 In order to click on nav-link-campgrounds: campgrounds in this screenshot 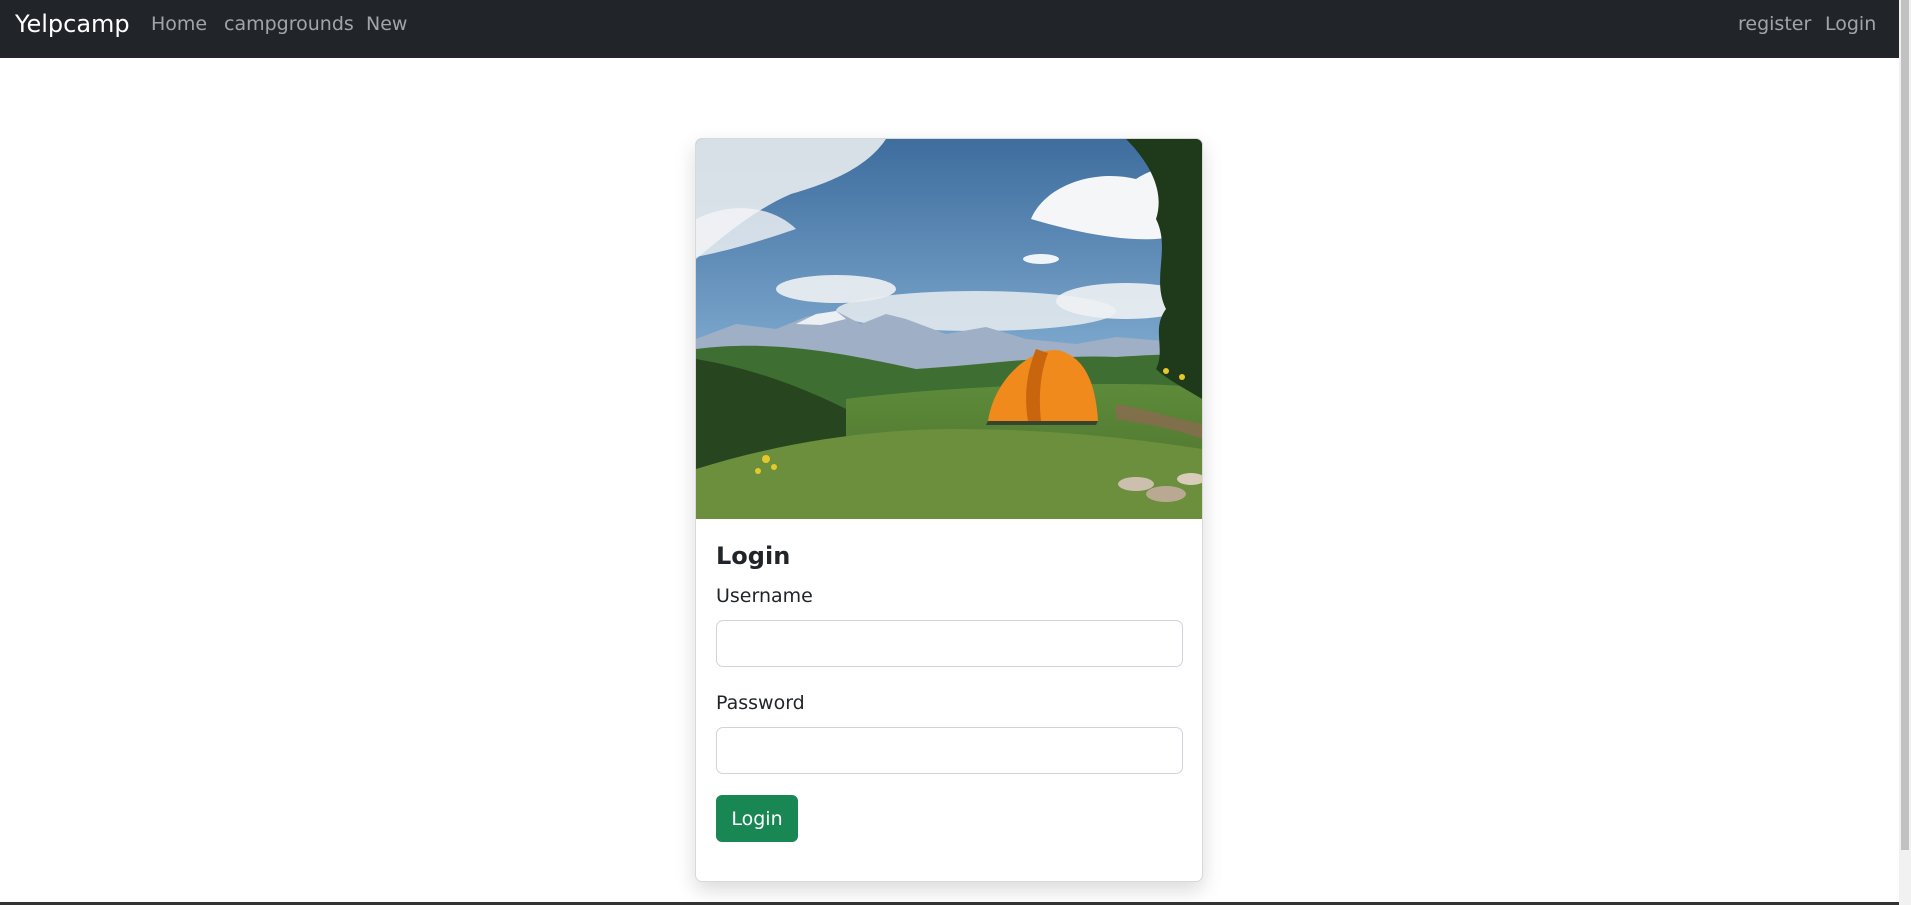, I will do `click(289, 24)`.